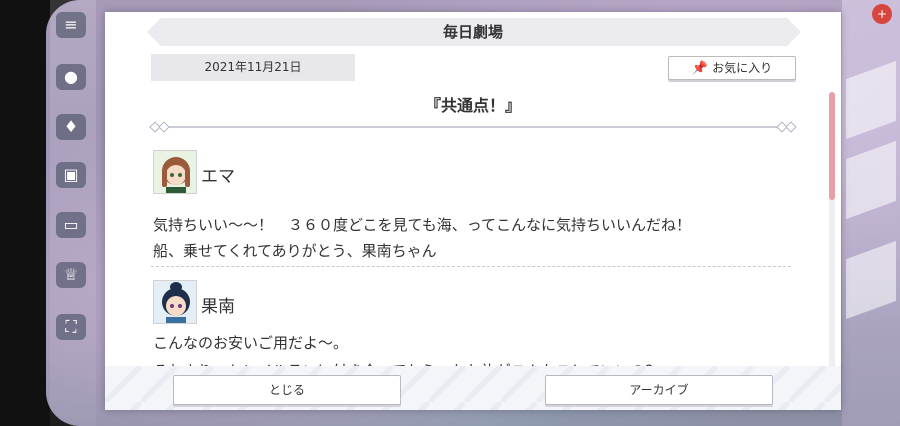 This screenshot has width=900, height=426. I want to click on notification-badge: +, so click(882, 14).